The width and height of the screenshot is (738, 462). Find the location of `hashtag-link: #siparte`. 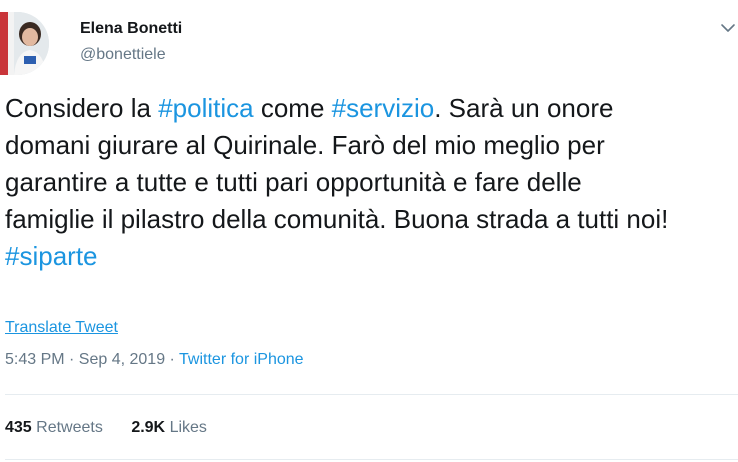

hashtag-link: #siparte is located at coordinates (51, 256).